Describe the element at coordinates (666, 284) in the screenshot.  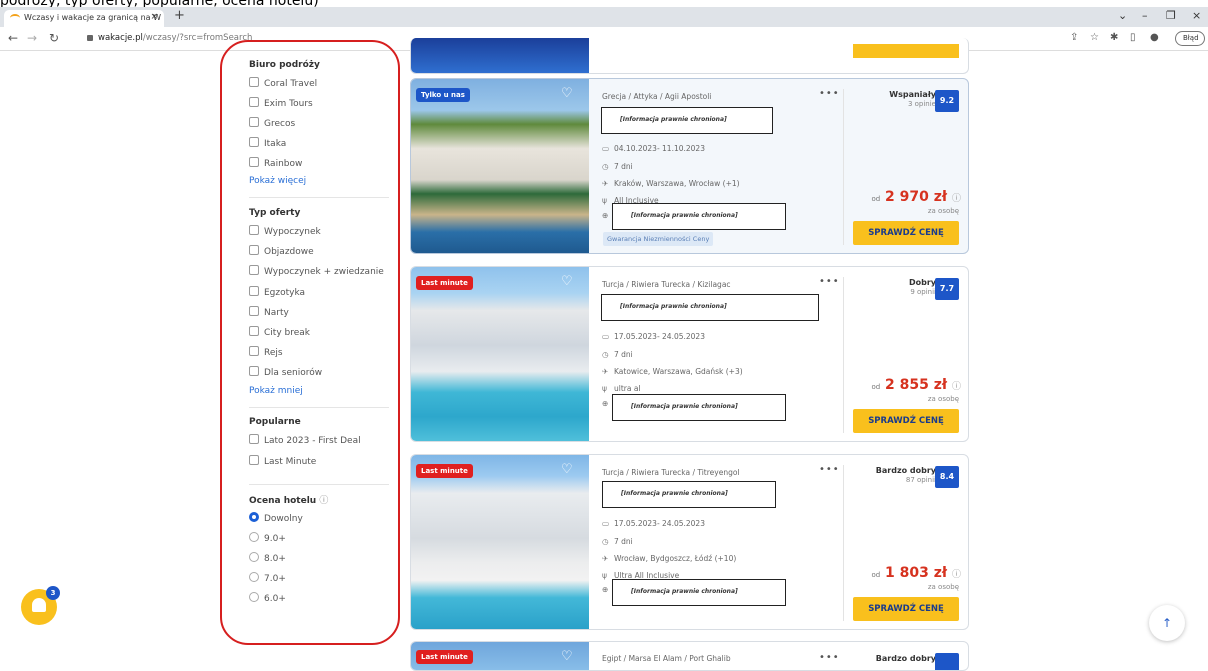
I see `offer-location: Turcja / Riwiera Turecka / Kizilagac` at that location.